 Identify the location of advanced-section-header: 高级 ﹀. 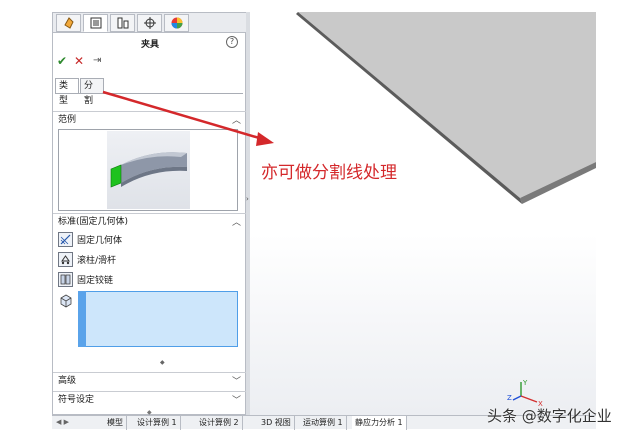
(150, 381).